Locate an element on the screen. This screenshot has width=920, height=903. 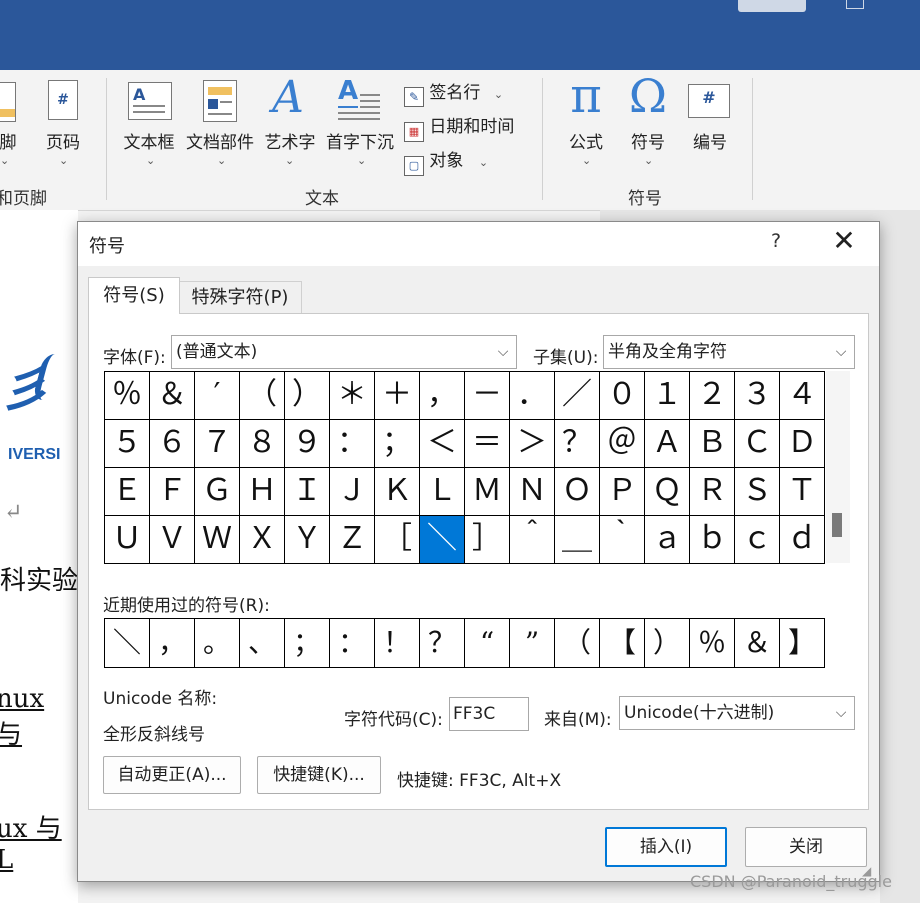
symbol-cell: ＊ is located at coordinates (352, 396).